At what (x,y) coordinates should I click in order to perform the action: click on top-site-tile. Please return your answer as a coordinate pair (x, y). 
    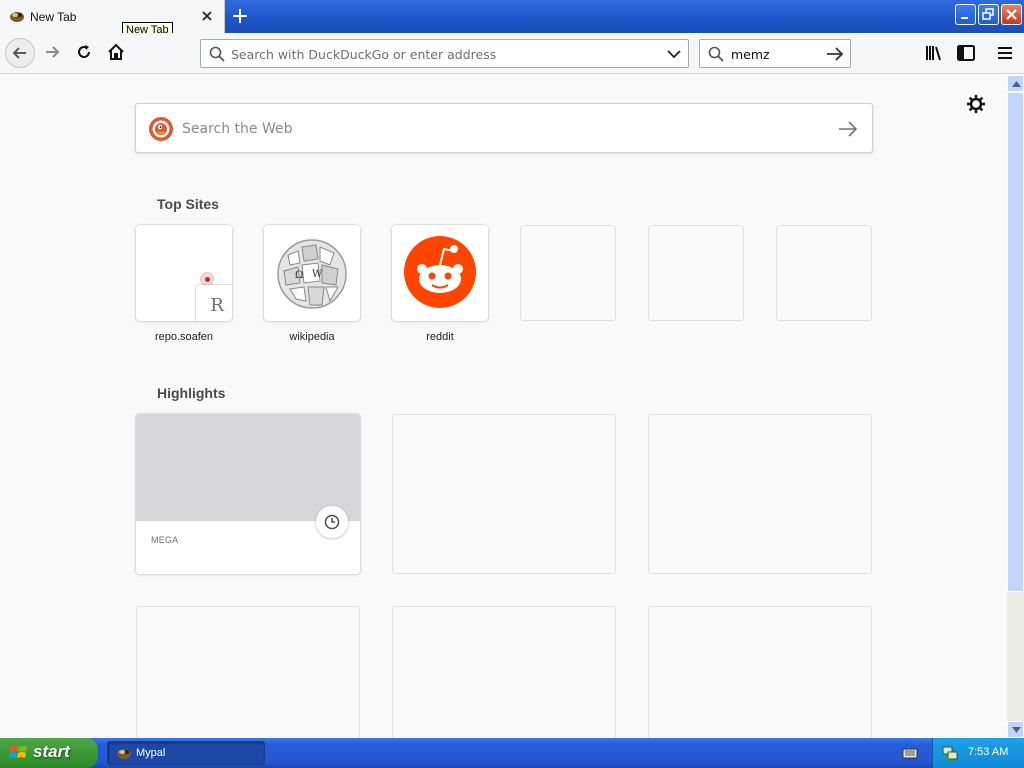
    Looking at the image, I should click on (440, 273).